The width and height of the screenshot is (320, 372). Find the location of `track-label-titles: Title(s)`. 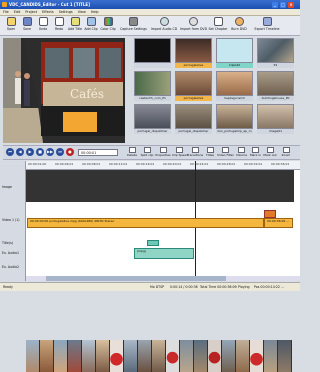

track-label-titles: Title(s) is located at coordinates (7, 243).